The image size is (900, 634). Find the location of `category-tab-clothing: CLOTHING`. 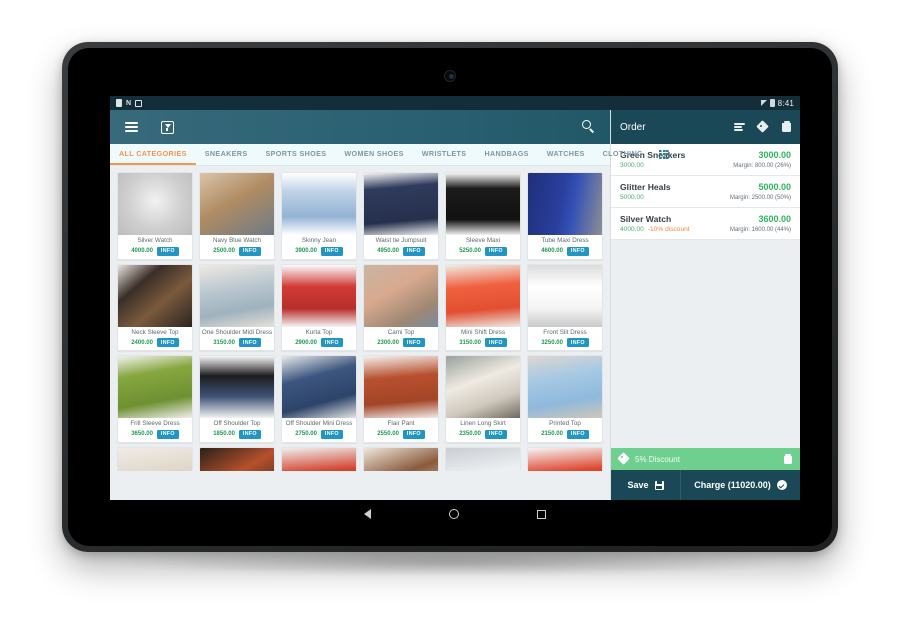

category-tab-clothing: CLOTHING is located at coordinates (623, 154).